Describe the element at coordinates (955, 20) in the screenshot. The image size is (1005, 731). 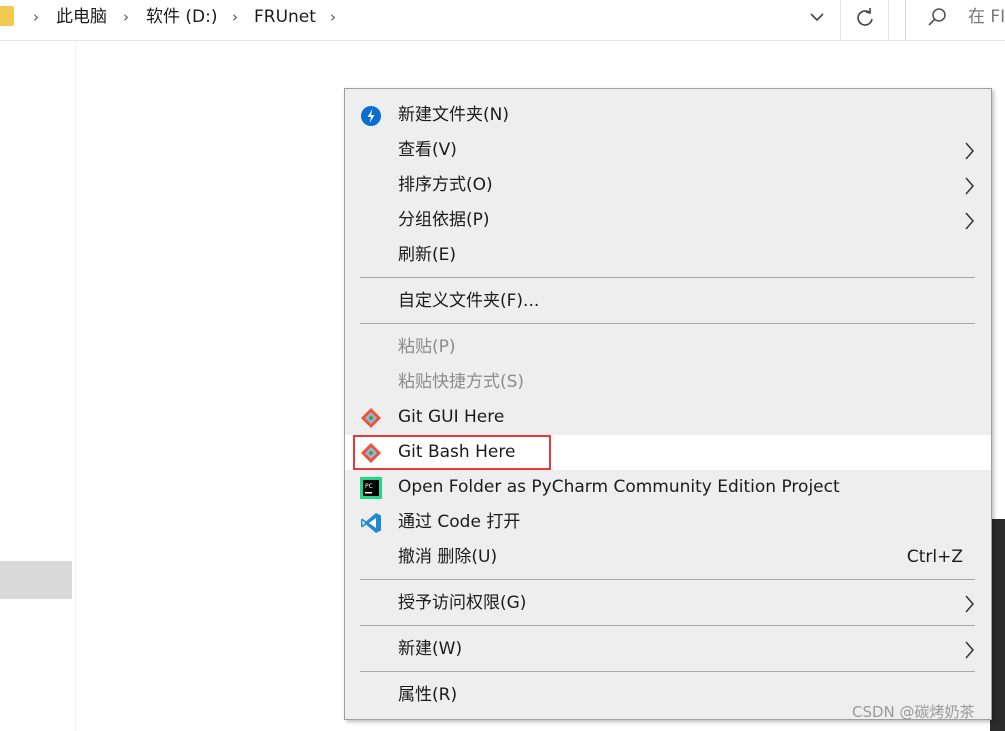
I see `search-box: 在 FI` at that location.